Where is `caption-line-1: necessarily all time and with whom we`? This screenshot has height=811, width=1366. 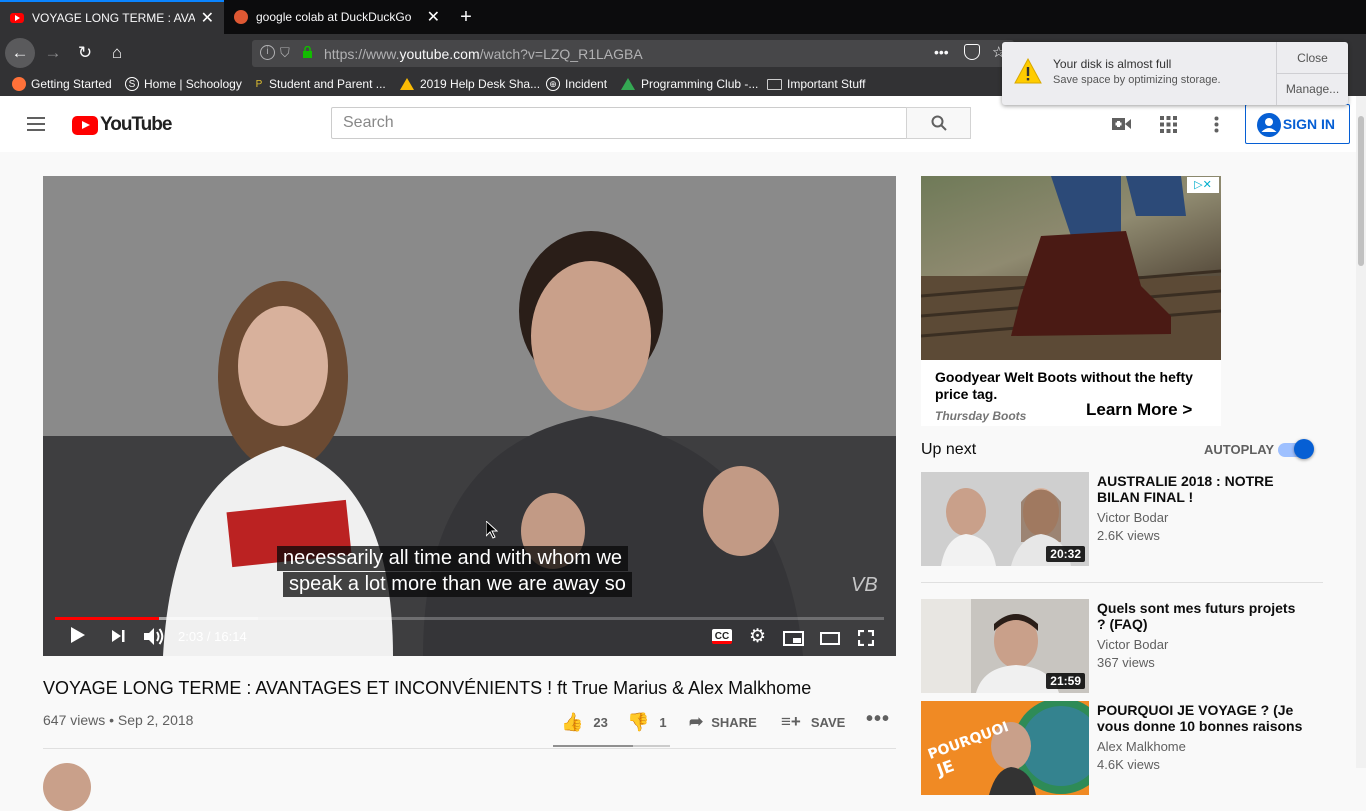 caption-line-1: necessarily all time and with whom we is located at coordinates (453, 558).